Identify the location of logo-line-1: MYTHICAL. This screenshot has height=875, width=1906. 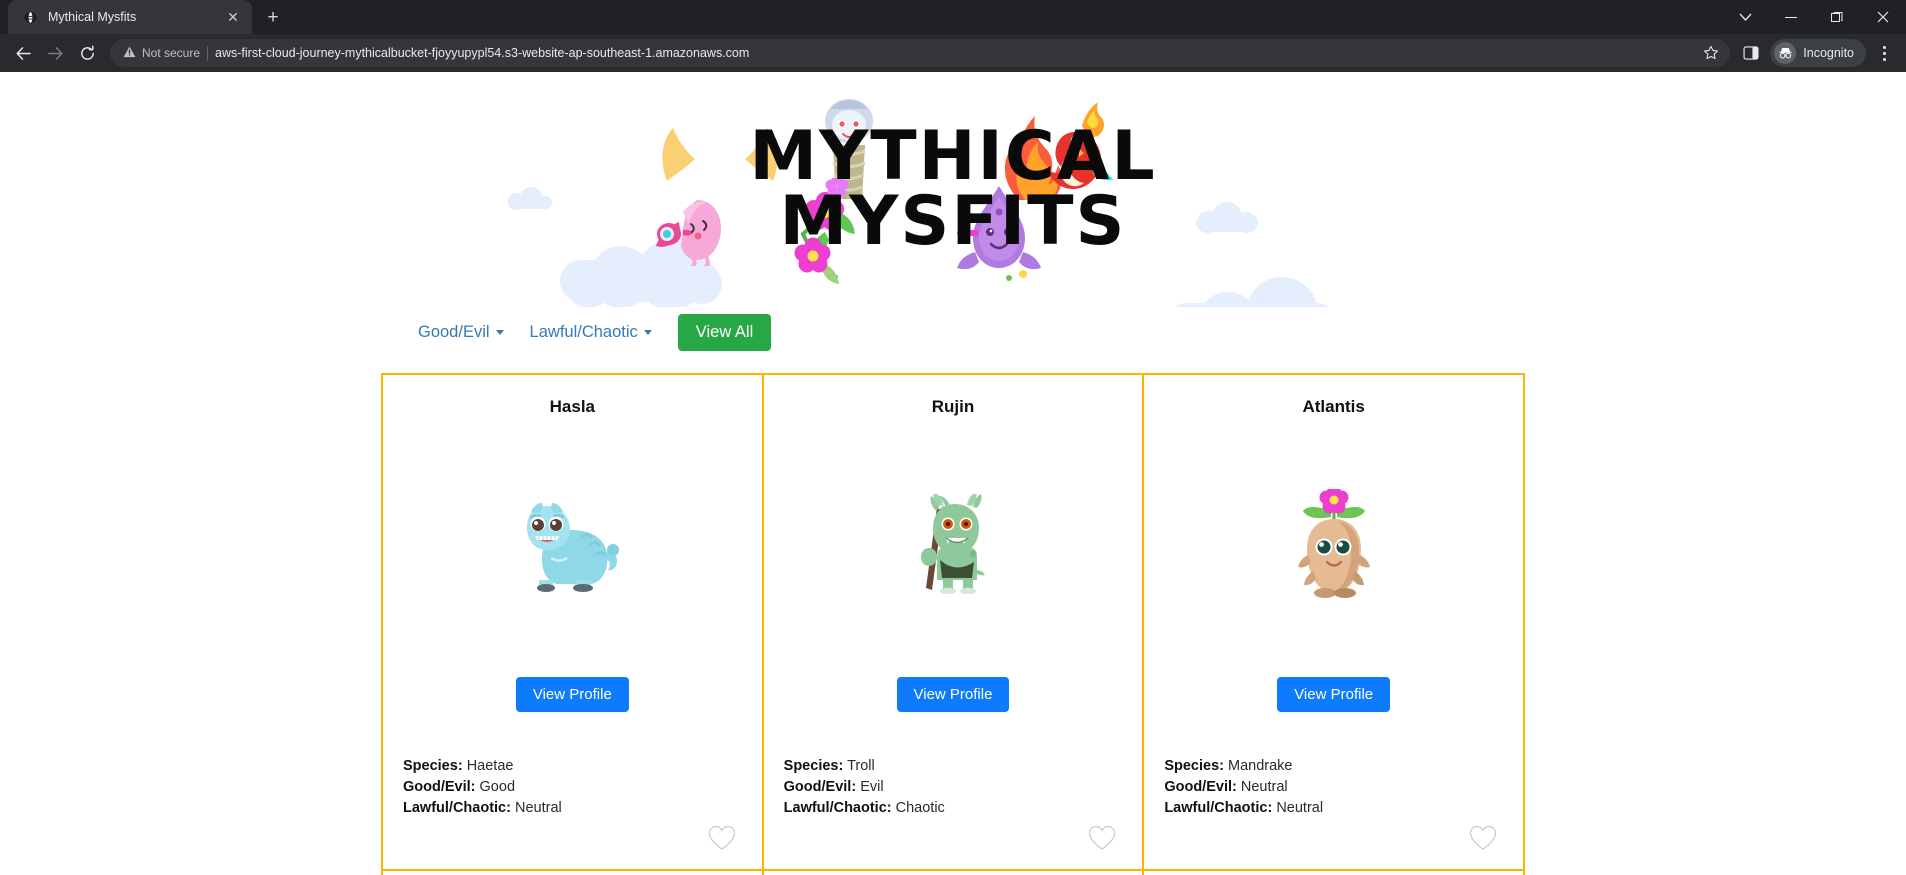
(953, 156).